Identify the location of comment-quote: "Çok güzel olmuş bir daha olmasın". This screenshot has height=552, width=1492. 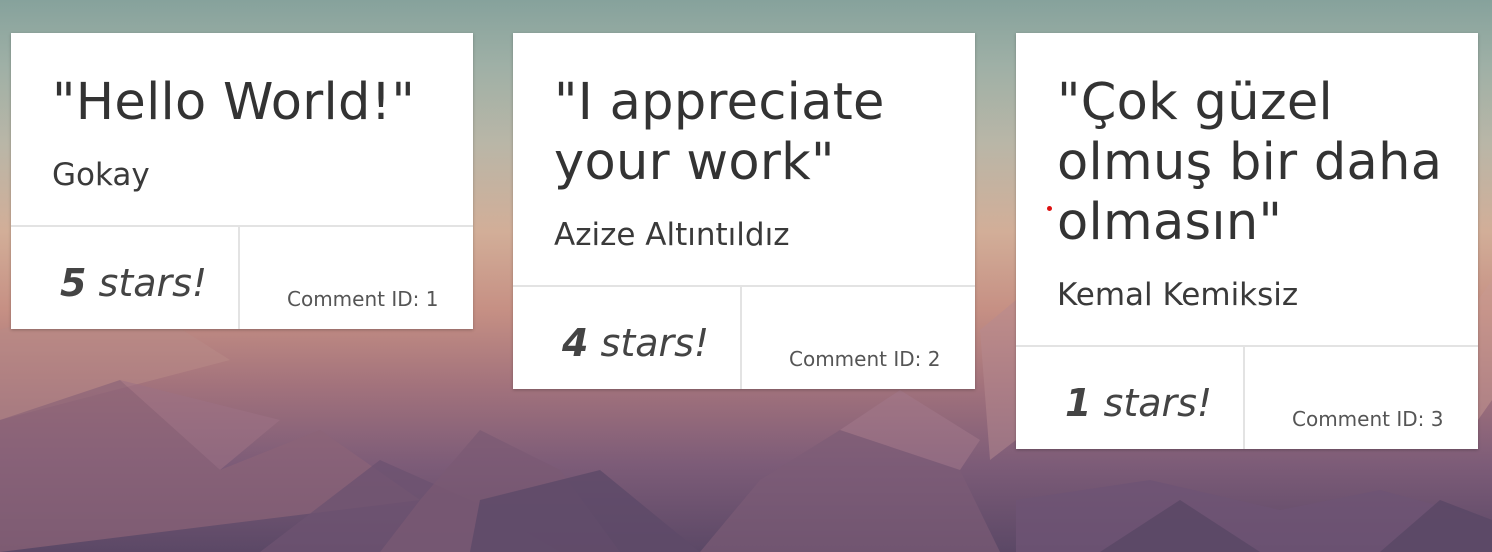
(1250, 162).